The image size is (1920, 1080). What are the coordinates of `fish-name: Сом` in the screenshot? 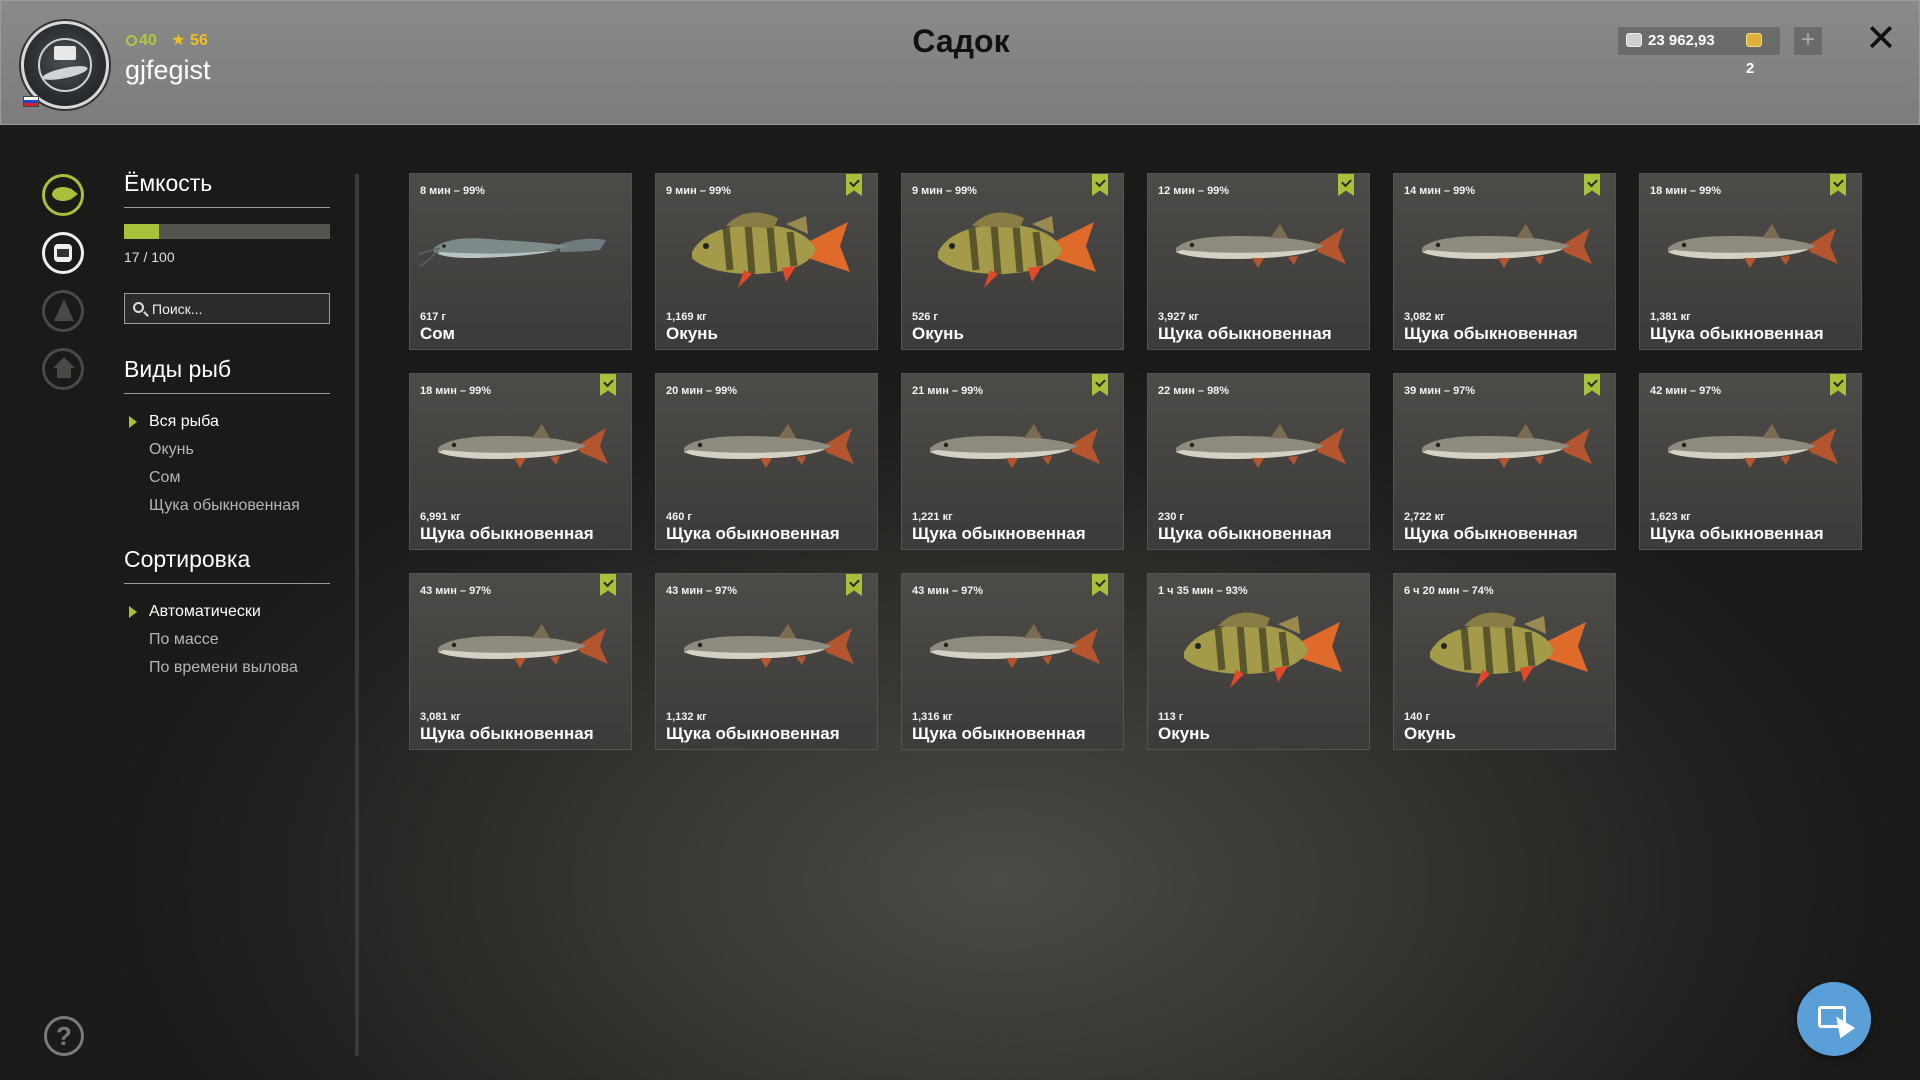 It's located at (438, 333).